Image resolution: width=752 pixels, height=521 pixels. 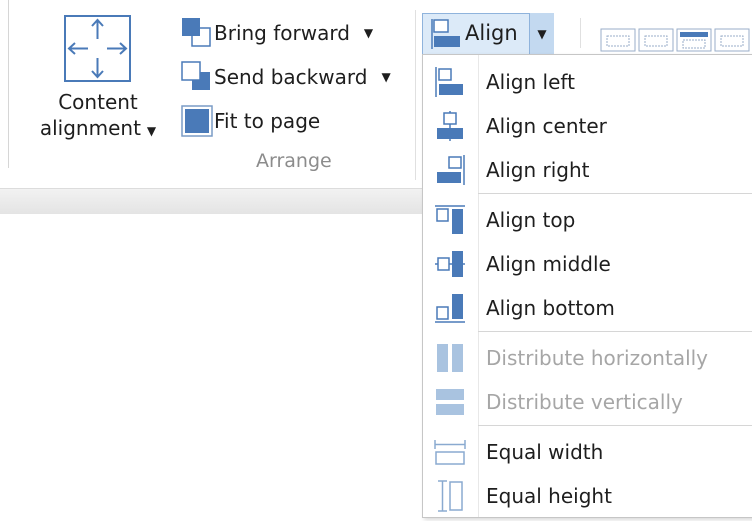 I want to click on fit-to-page-label: Fit to page, so click(x=267, y=121).